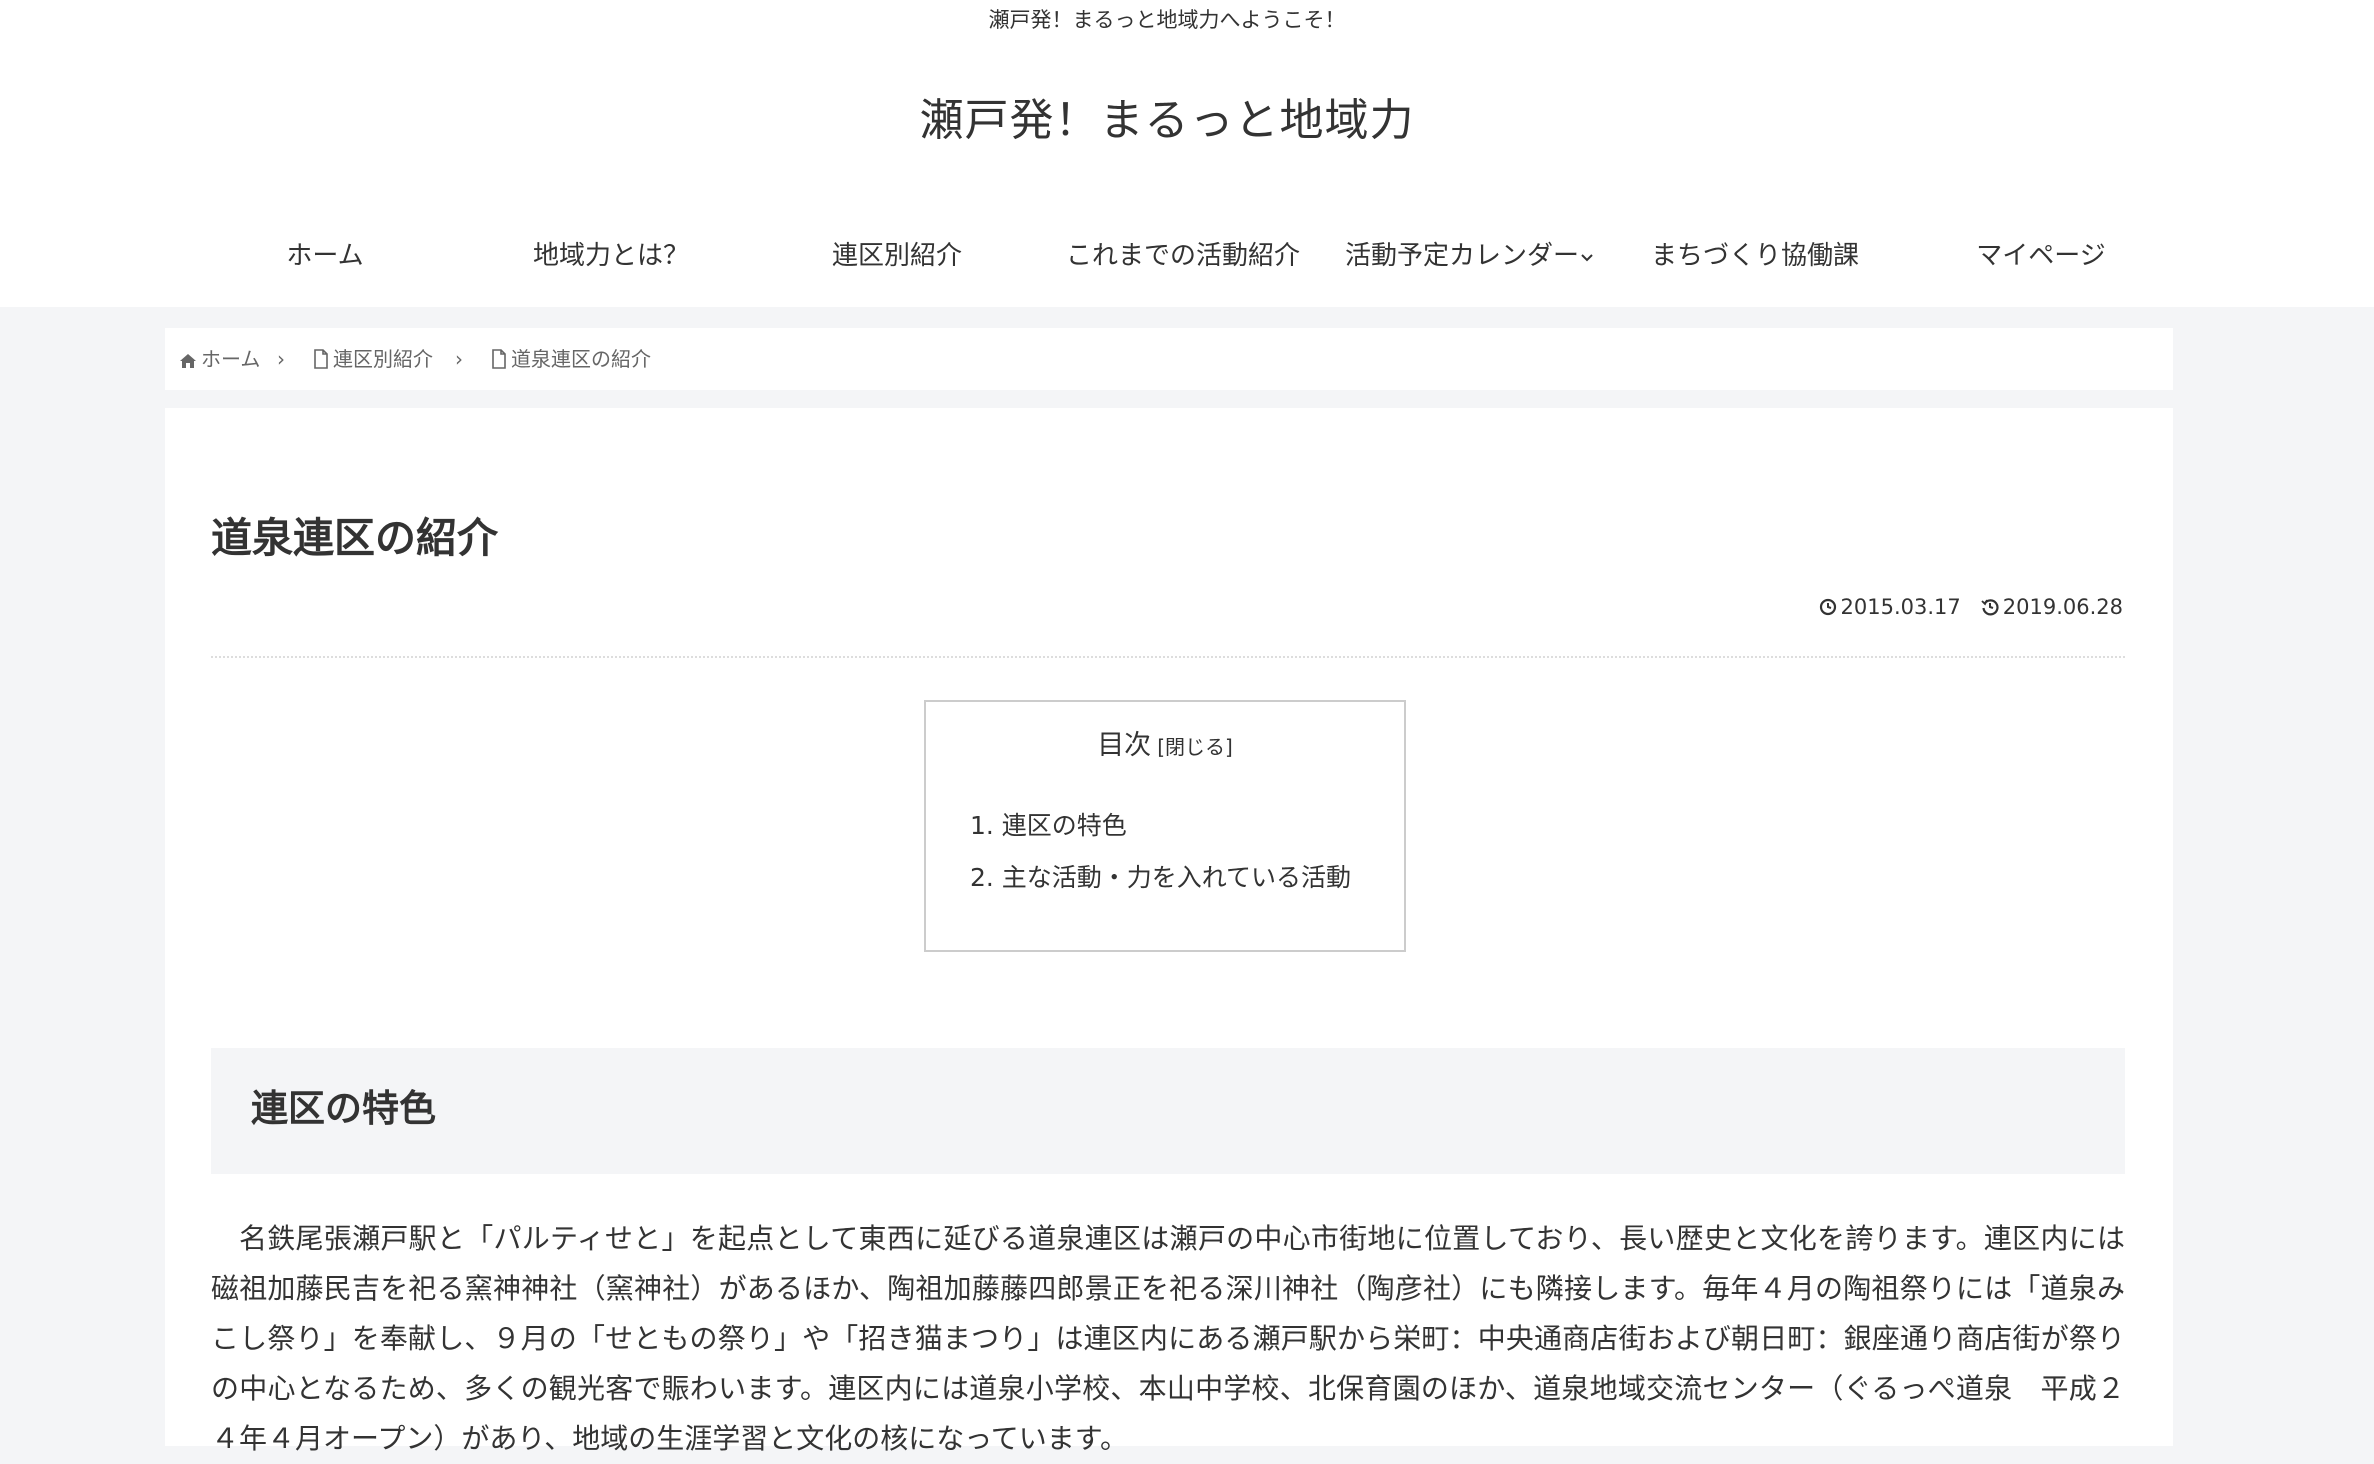  Describe the element at coordinates (1461, 256) in the screenshot. I see `nav-item-calendar-label: 活動予定カレンダー` at that location.